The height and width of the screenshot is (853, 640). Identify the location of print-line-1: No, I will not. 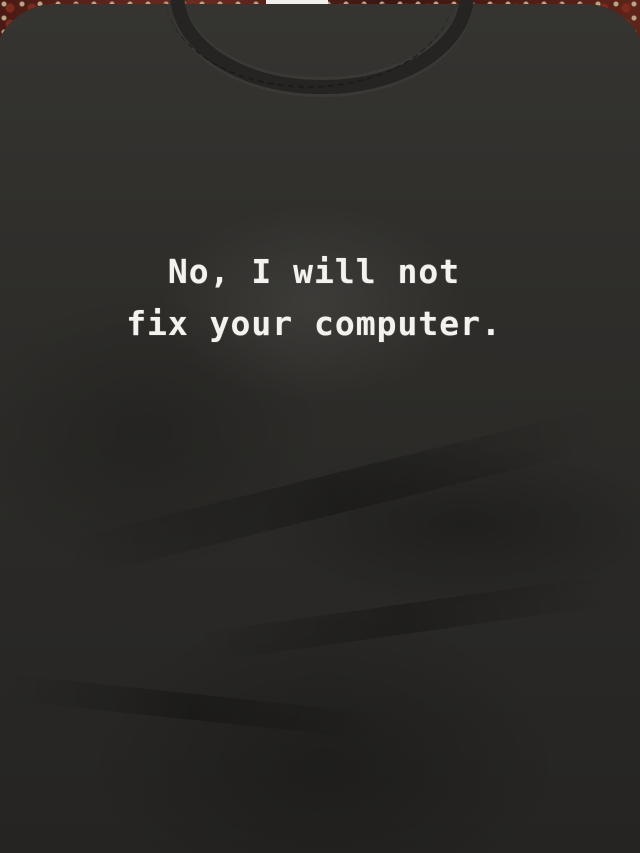
(314, 271).